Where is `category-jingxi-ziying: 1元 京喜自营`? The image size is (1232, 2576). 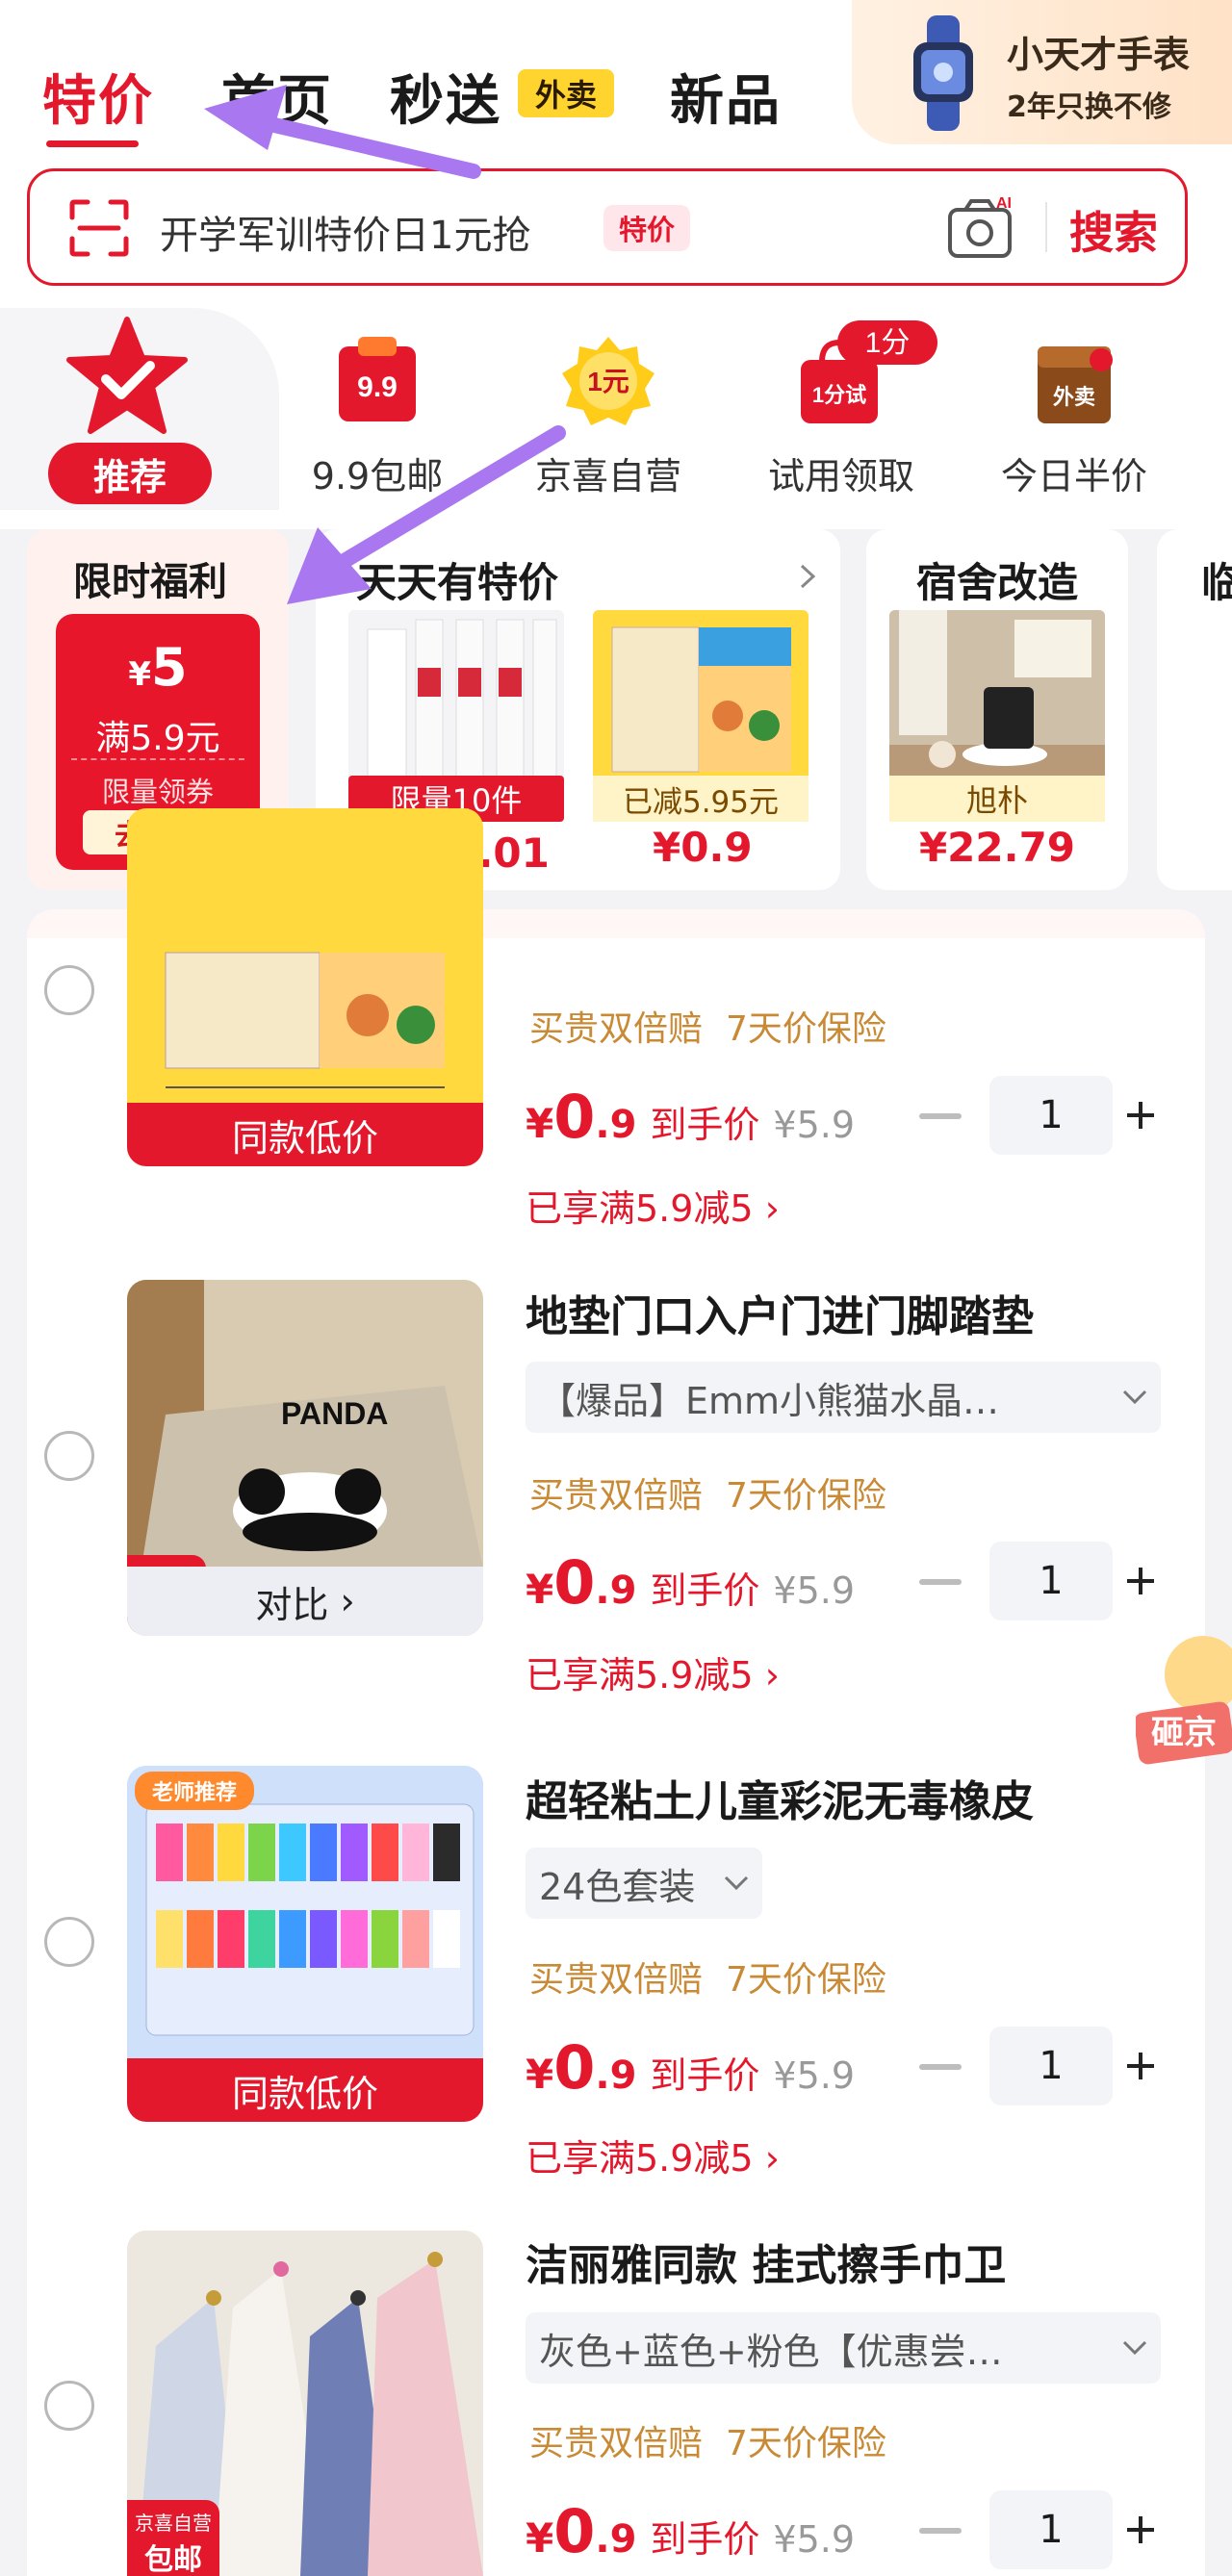 category-jingxi-ziying: 1元 京喜自营 is located at coordinates (608, 418).